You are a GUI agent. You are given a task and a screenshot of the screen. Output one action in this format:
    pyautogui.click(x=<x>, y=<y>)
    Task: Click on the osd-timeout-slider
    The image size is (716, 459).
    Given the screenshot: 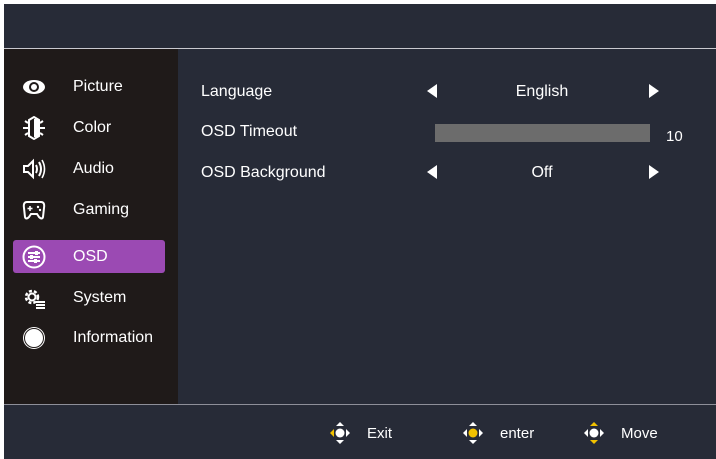 What is the action you would take?
    pyautogui.click(x=542, y=133)
    